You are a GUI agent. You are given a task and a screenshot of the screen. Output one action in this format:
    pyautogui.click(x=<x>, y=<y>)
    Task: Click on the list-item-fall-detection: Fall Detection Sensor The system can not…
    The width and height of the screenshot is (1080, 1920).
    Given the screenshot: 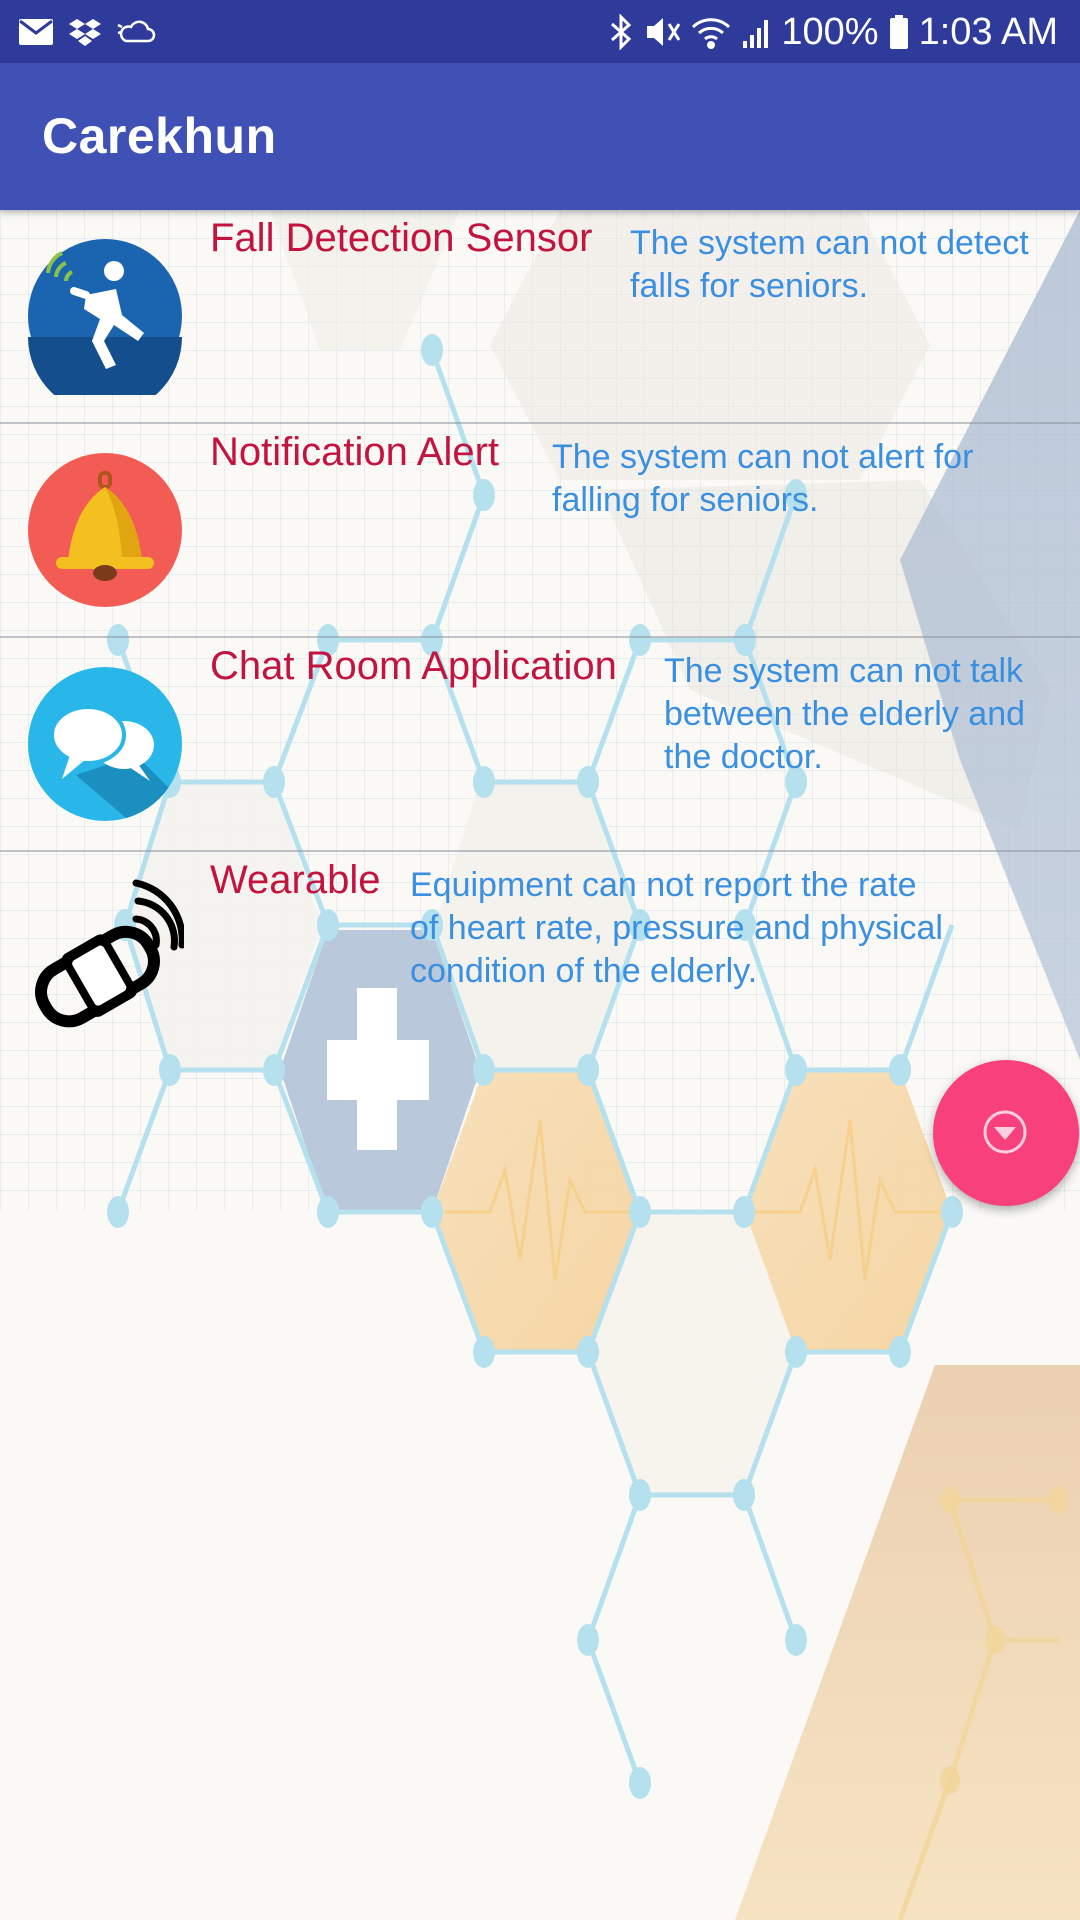 What is the action you would take?
    pyautogui.click(x=540, y=317)
    